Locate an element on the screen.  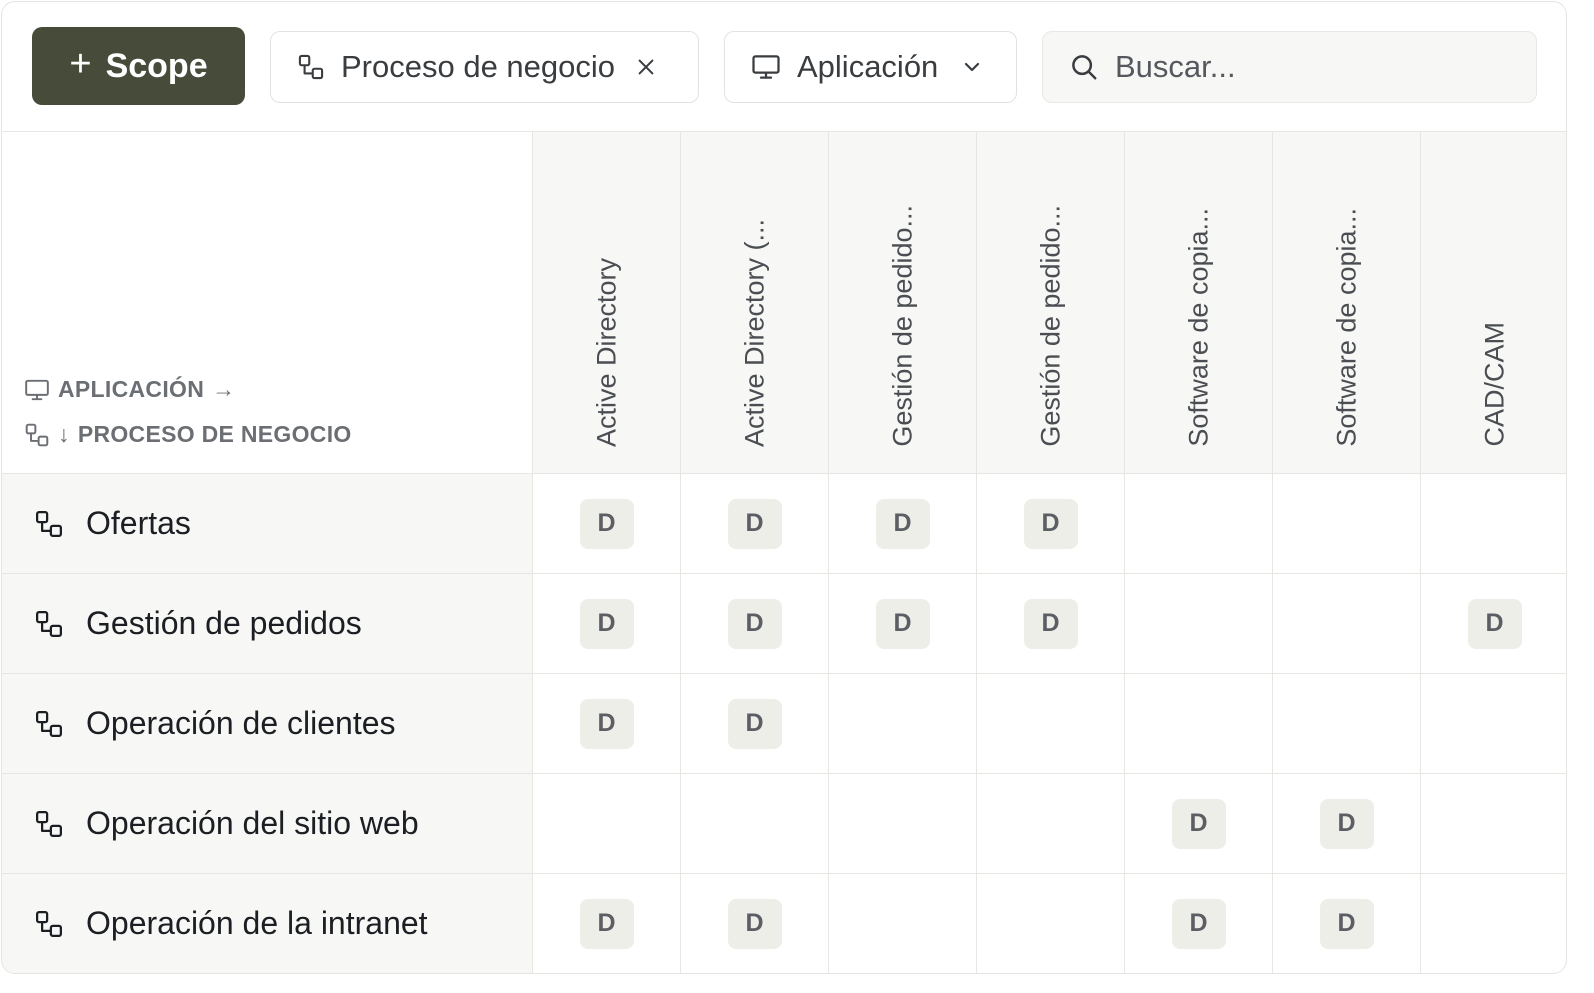
search-box is located at coordinates (1289, 67).